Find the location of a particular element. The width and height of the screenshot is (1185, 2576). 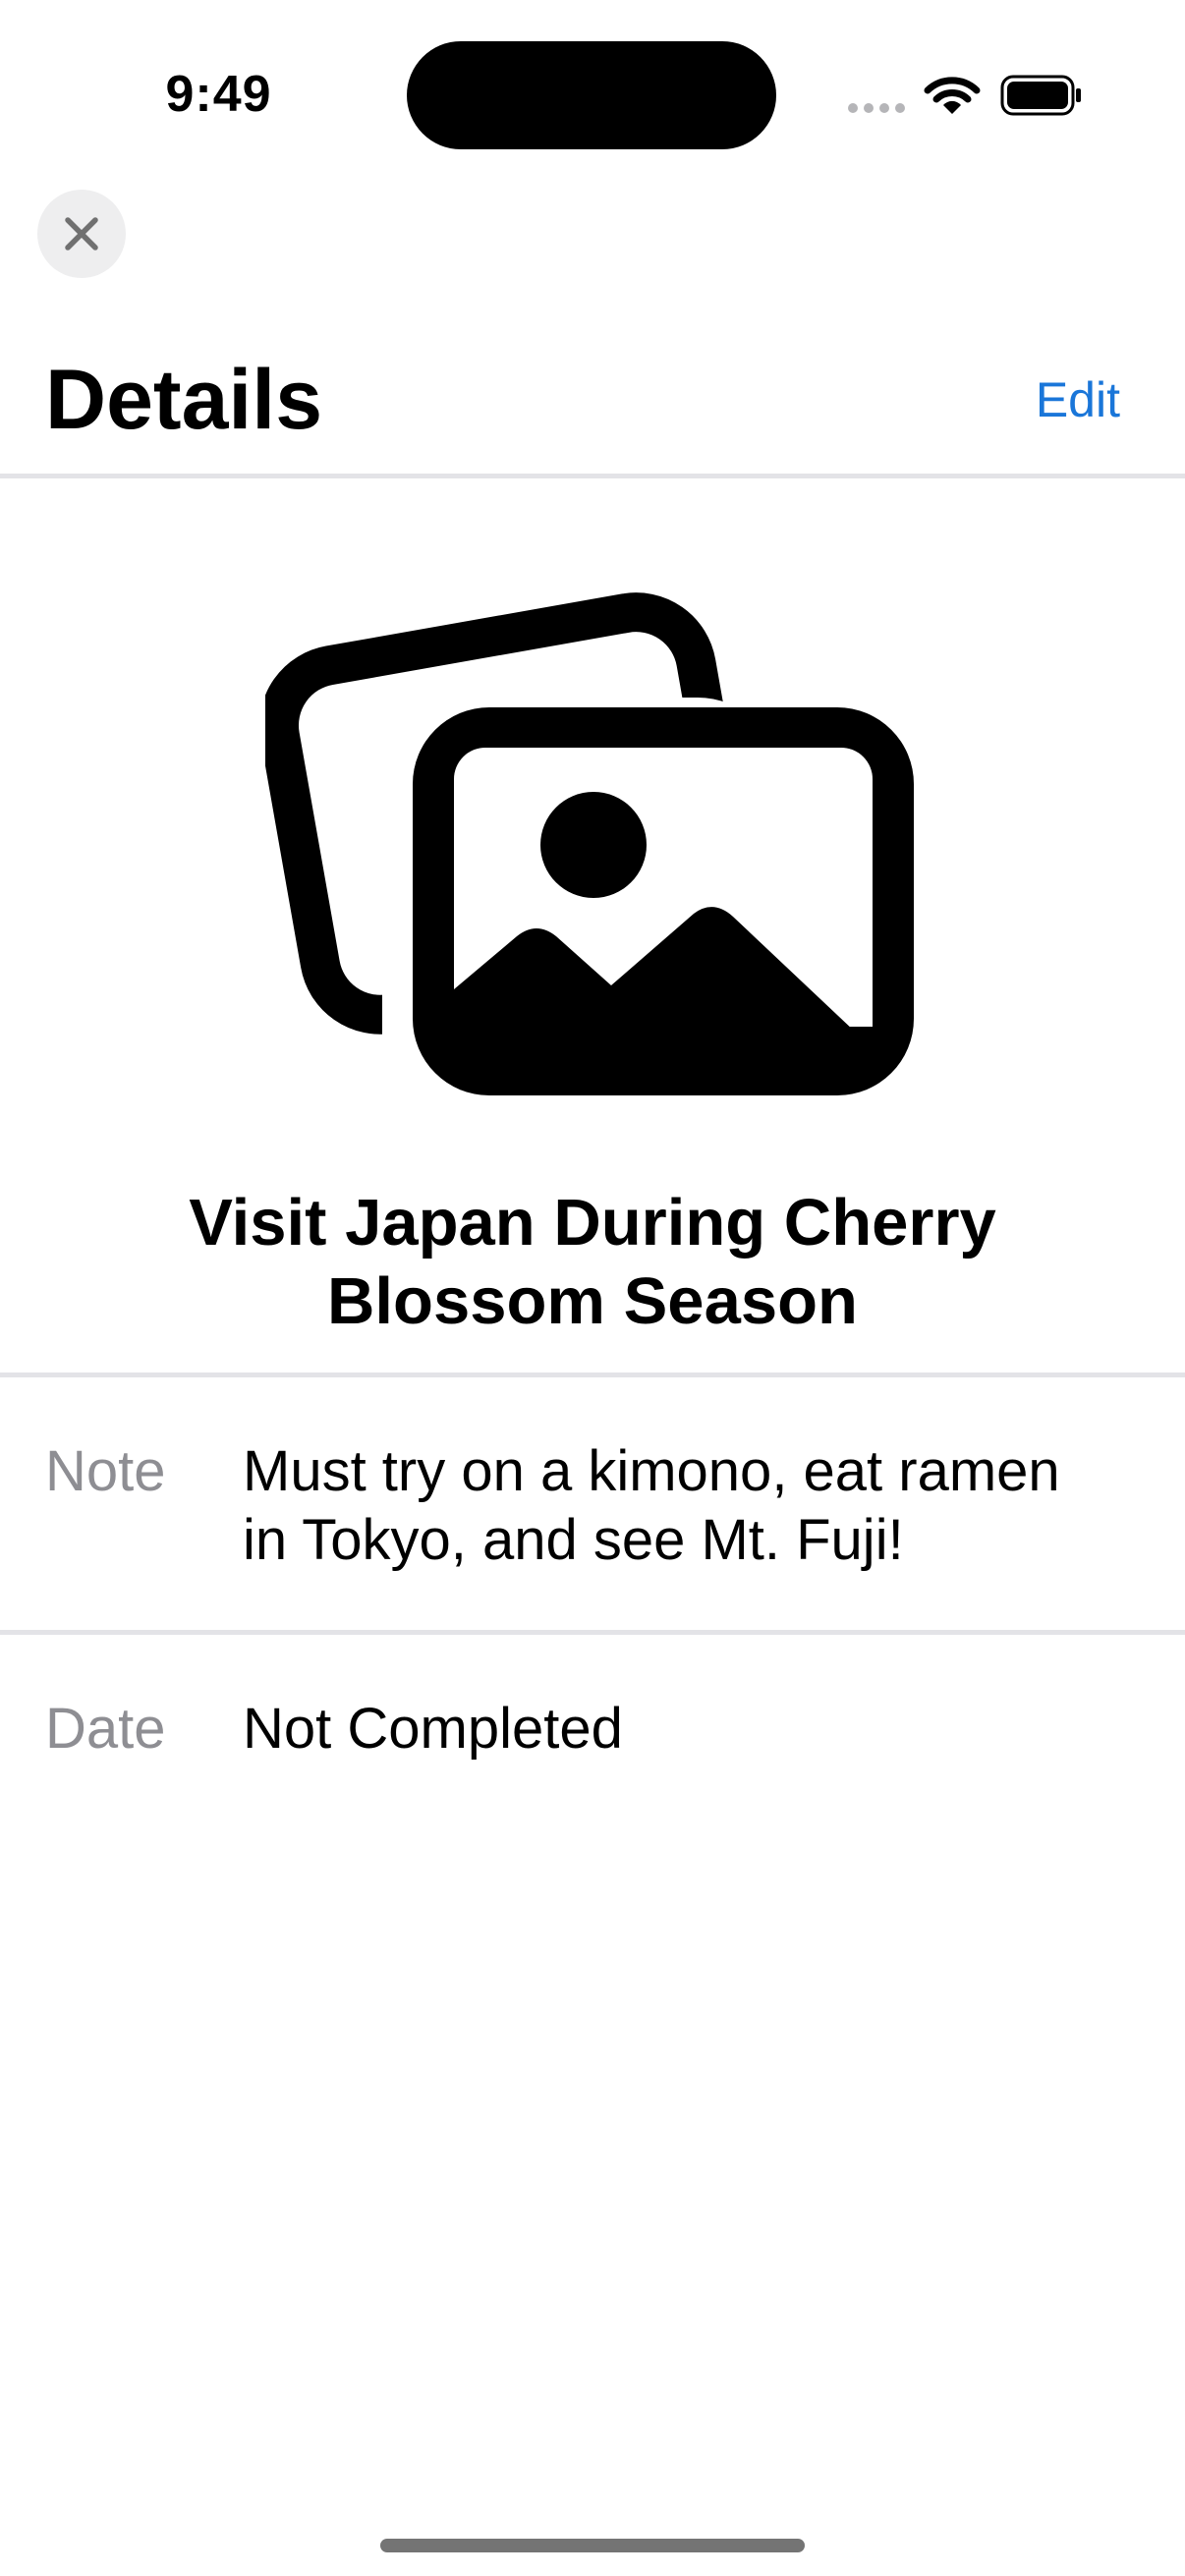

wifi-icon is located at coordinates (953, 95).